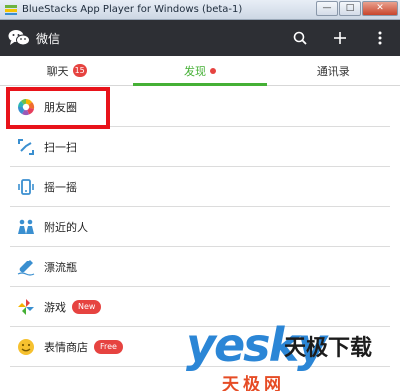  I want to click on shake-icon, so click(26, 187).